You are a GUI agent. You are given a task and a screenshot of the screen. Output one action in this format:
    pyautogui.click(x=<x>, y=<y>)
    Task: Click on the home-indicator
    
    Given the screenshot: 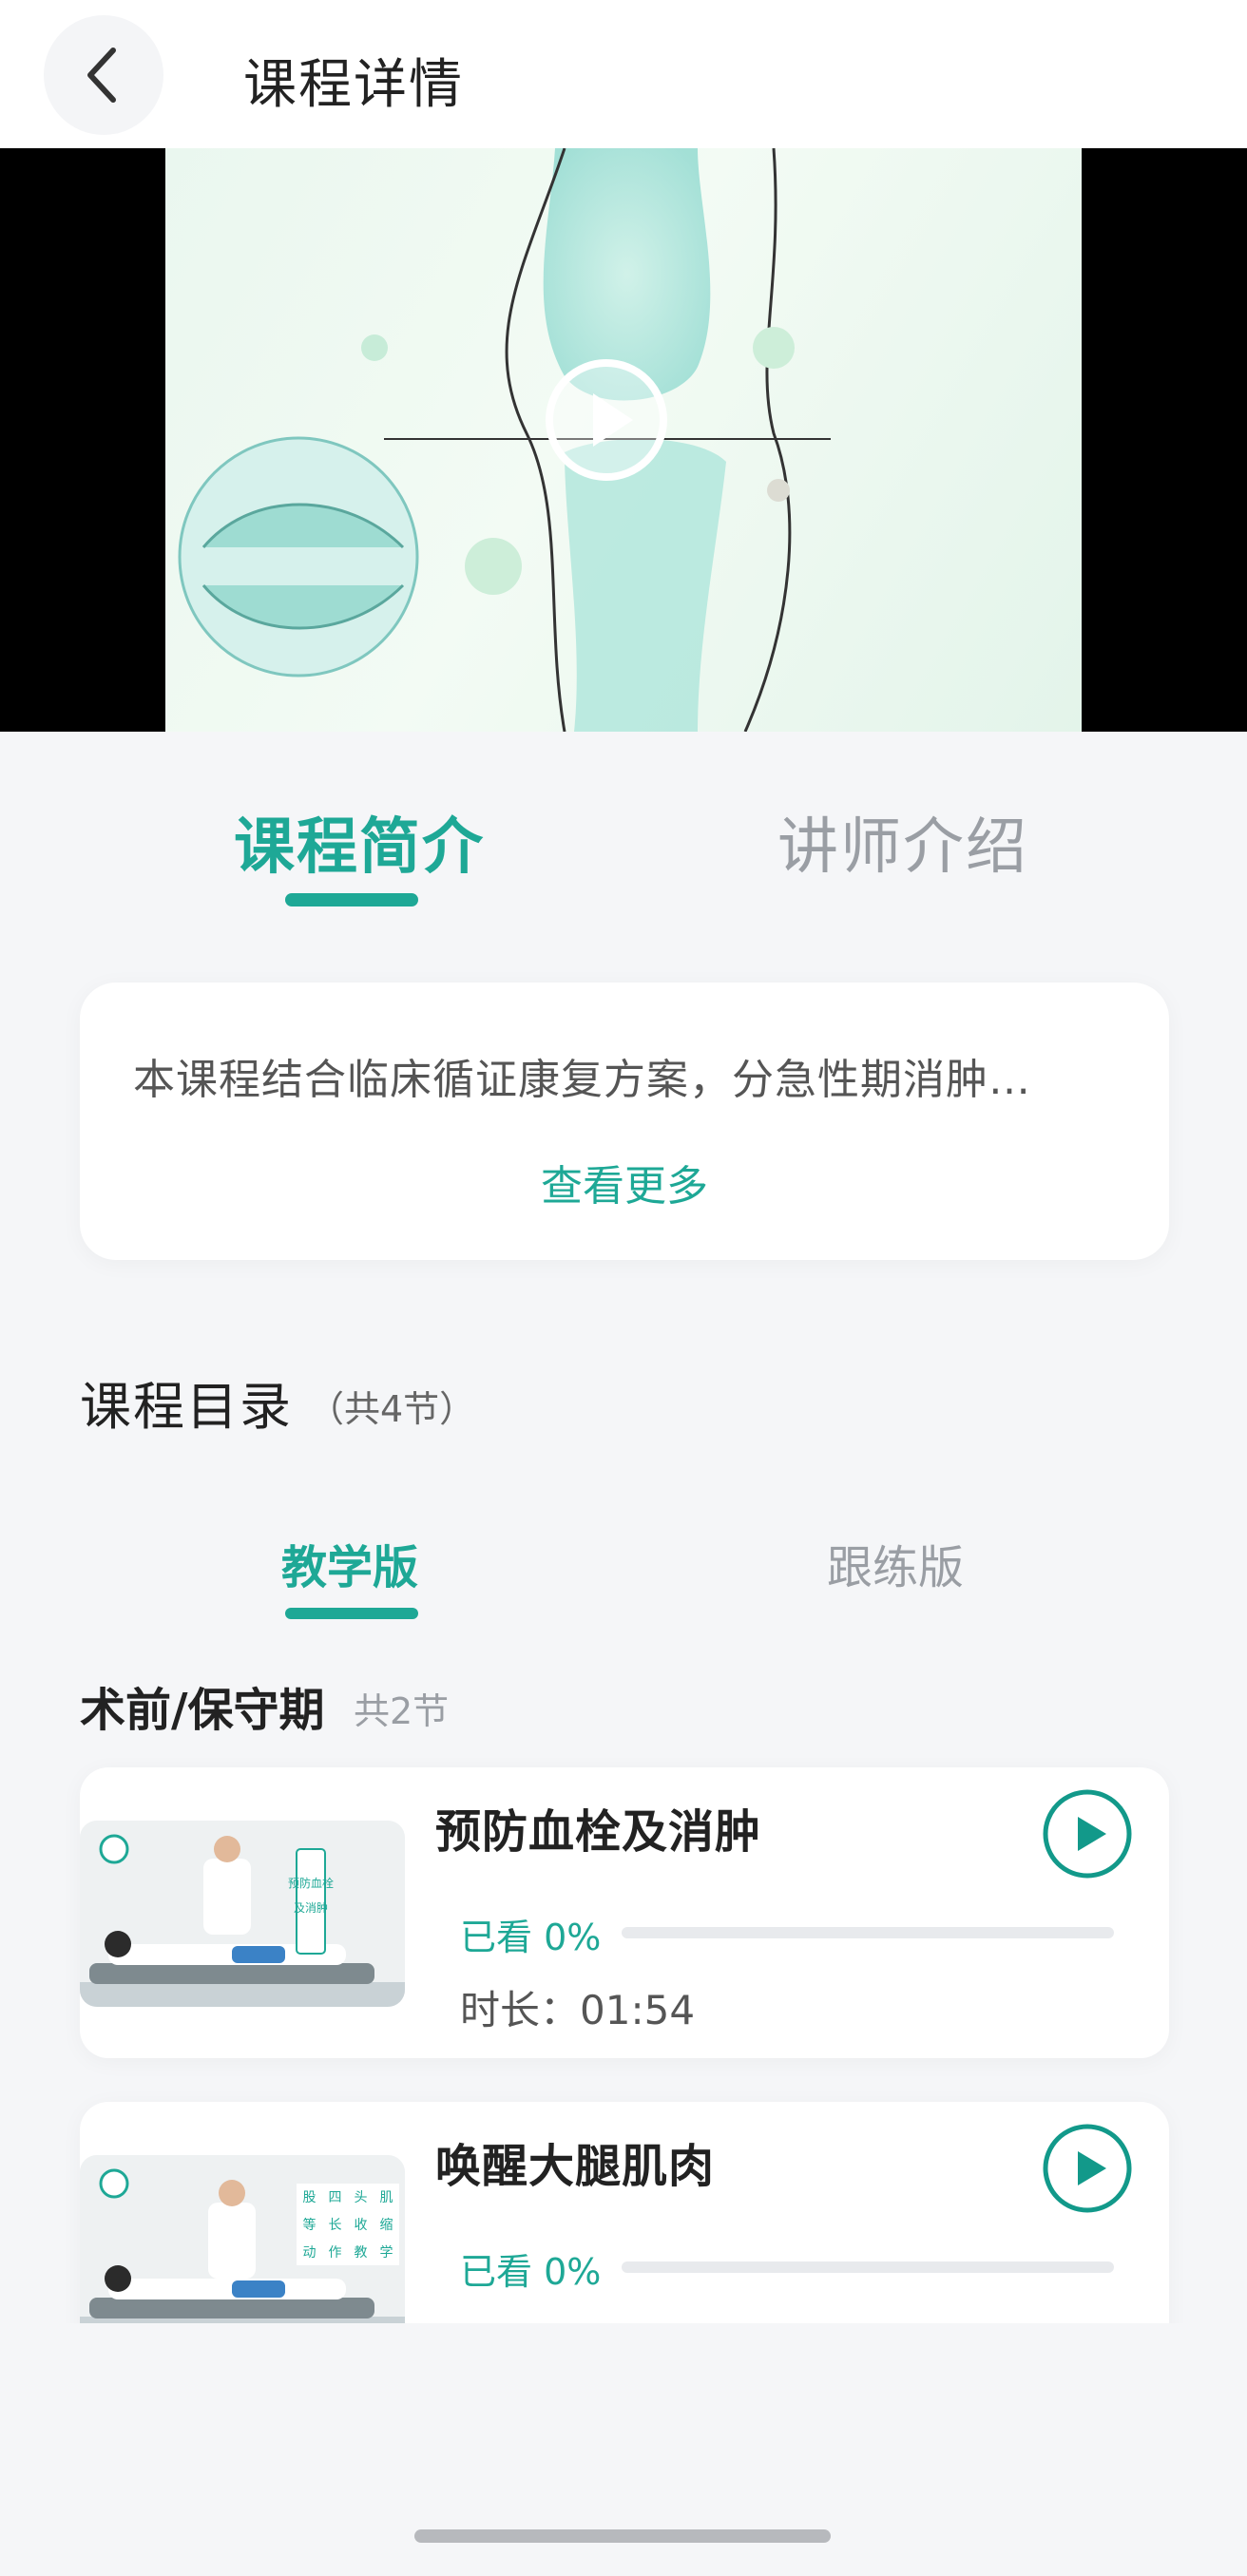 What is the action you would take?
    pyautogui.click(x=622, y=2536)
    